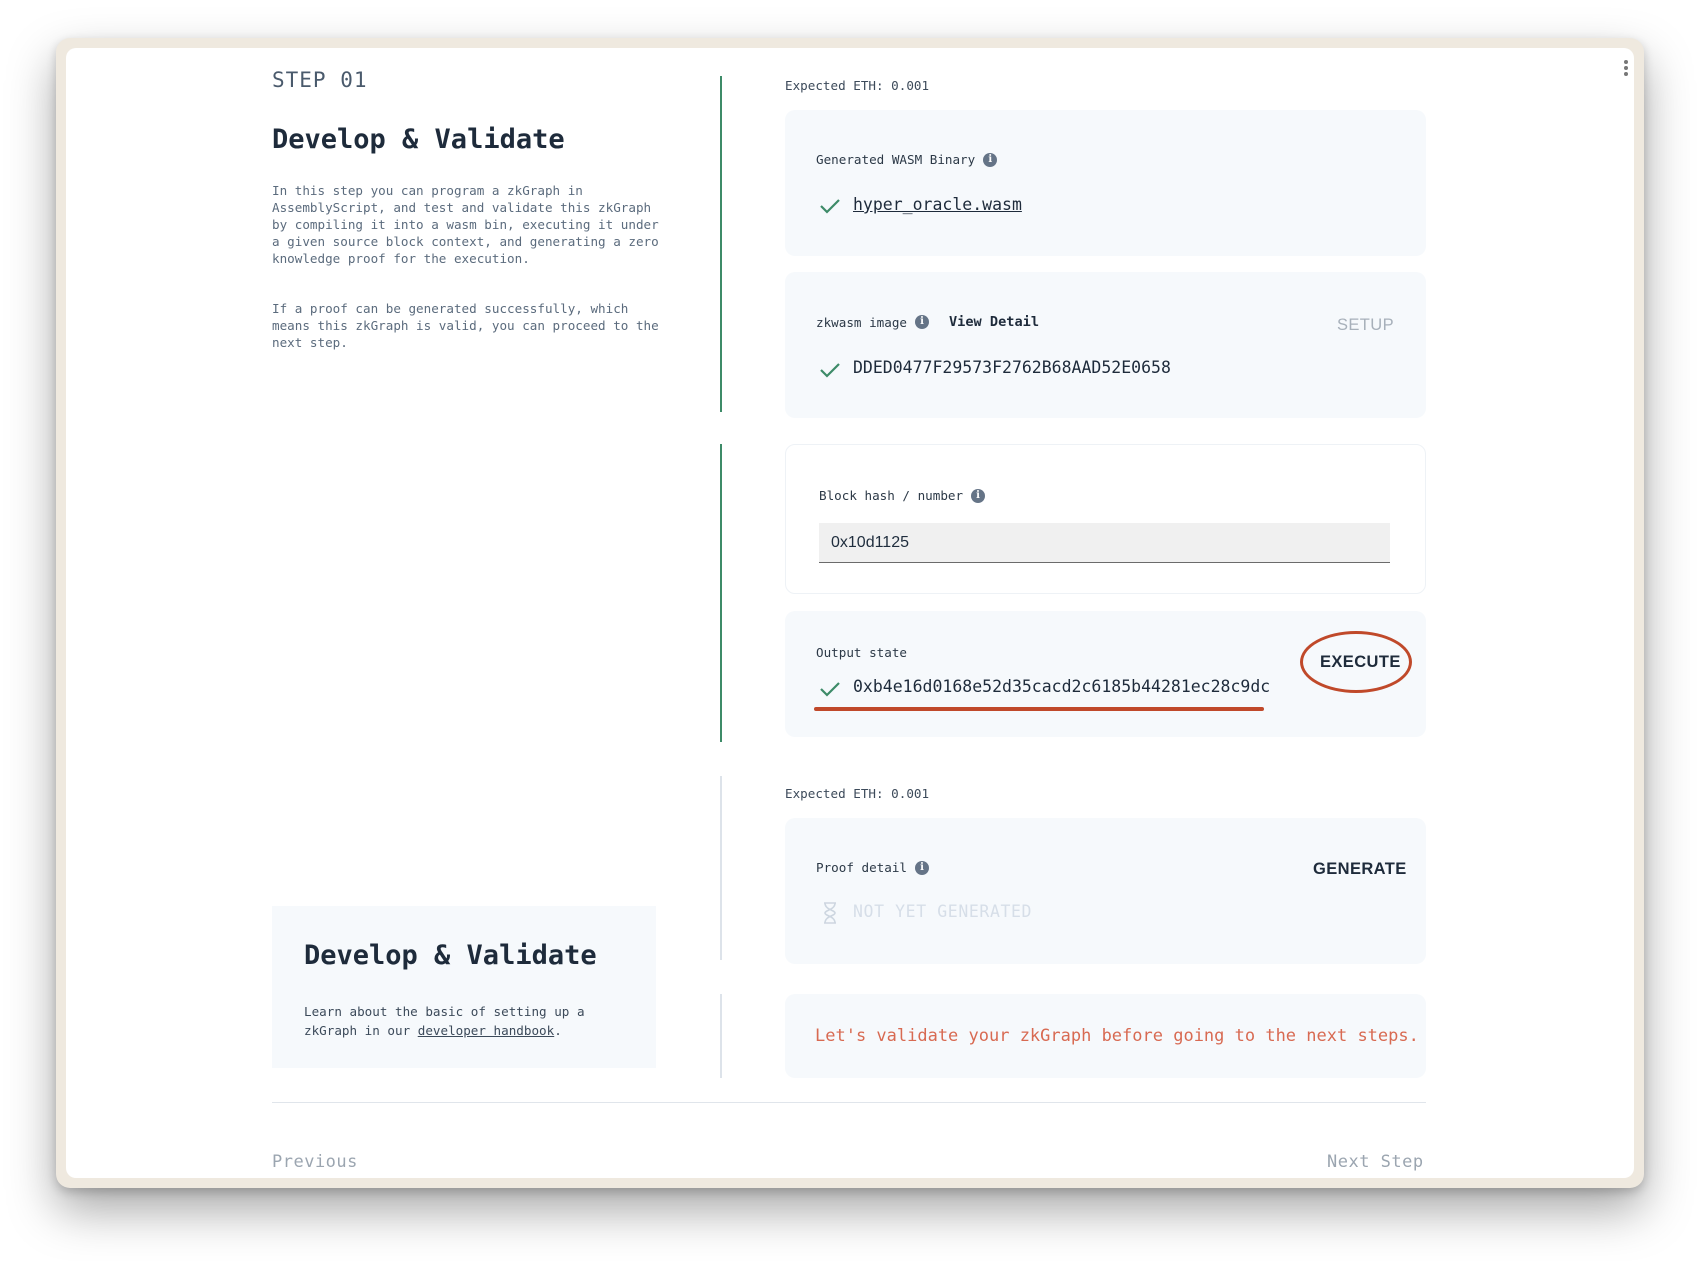  I want to click on setup-button: SETUP, so click(1365, 325).